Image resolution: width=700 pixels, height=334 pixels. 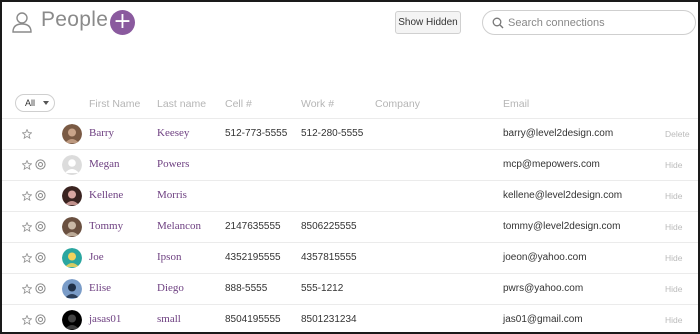 I want to click on email: pwrs@yahoo.com, so click(x=543, y=288).